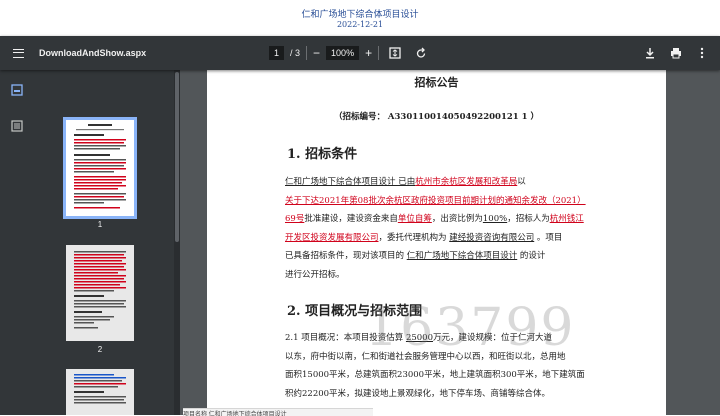 This screenshot has height=416, width=720. What do you see at coordinates (17, 242) in the screenshot?
I see `sidebar-icons` at bounding box center [17, 242].